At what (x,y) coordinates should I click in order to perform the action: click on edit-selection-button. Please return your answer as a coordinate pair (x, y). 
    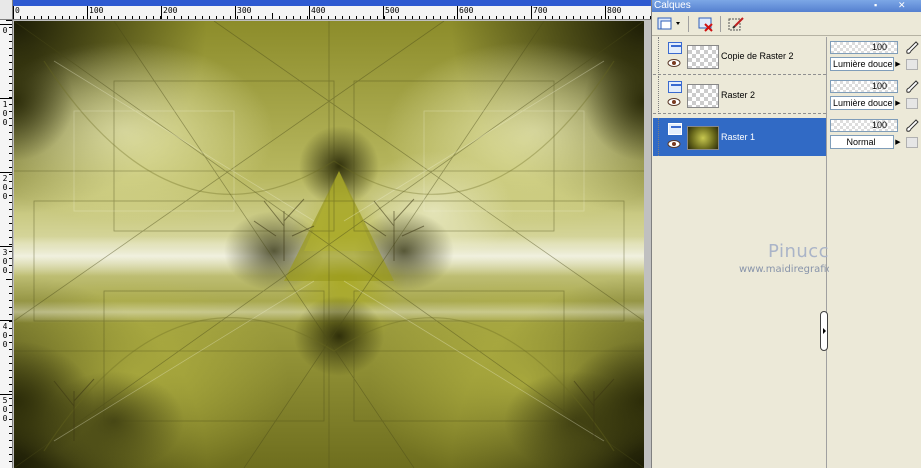
    Looking at the image, I should click on (736, 24).